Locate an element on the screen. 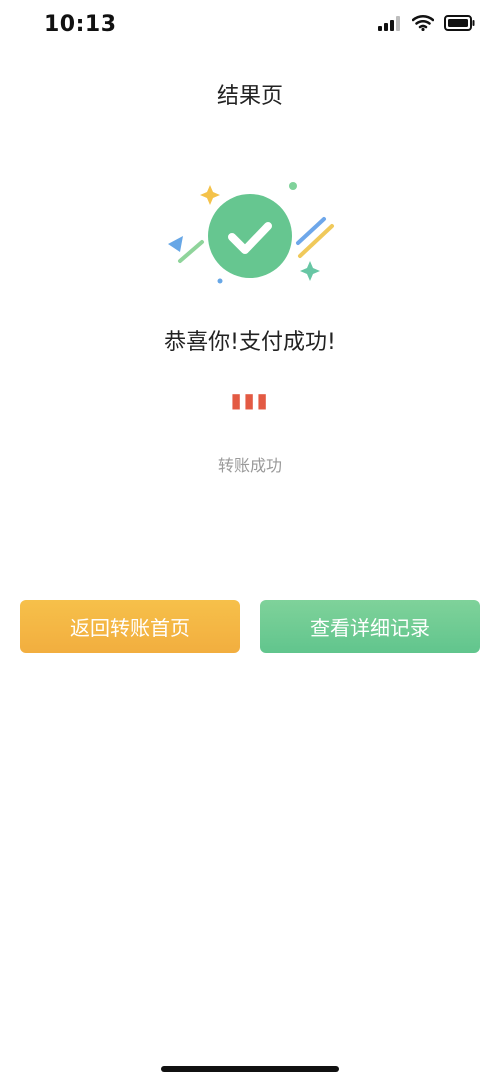 Image resolution: width=500 pixels, height=1082 pixels. success-message: 恭喜你!支付成功! is located at coordinates (250, 342).